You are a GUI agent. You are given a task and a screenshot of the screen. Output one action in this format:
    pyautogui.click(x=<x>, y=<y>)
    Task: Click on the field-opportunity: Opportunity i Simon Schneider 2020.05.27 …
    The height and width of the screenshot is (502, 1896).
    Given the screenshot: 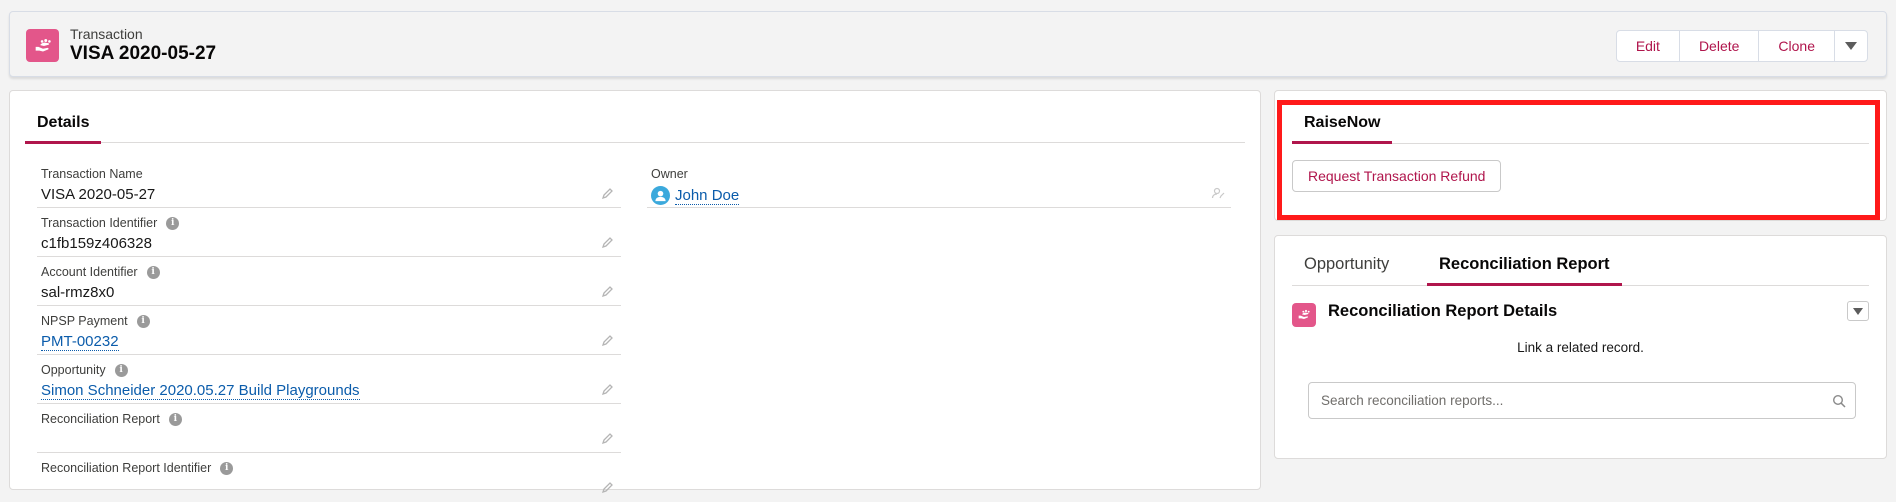 What is the action you would take?
    pyautogui.click(x=329, y=379)
    